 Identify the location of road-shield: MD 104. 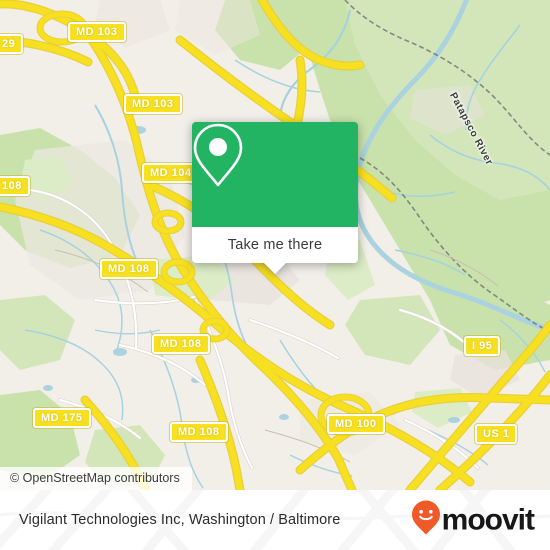
(171, 173).